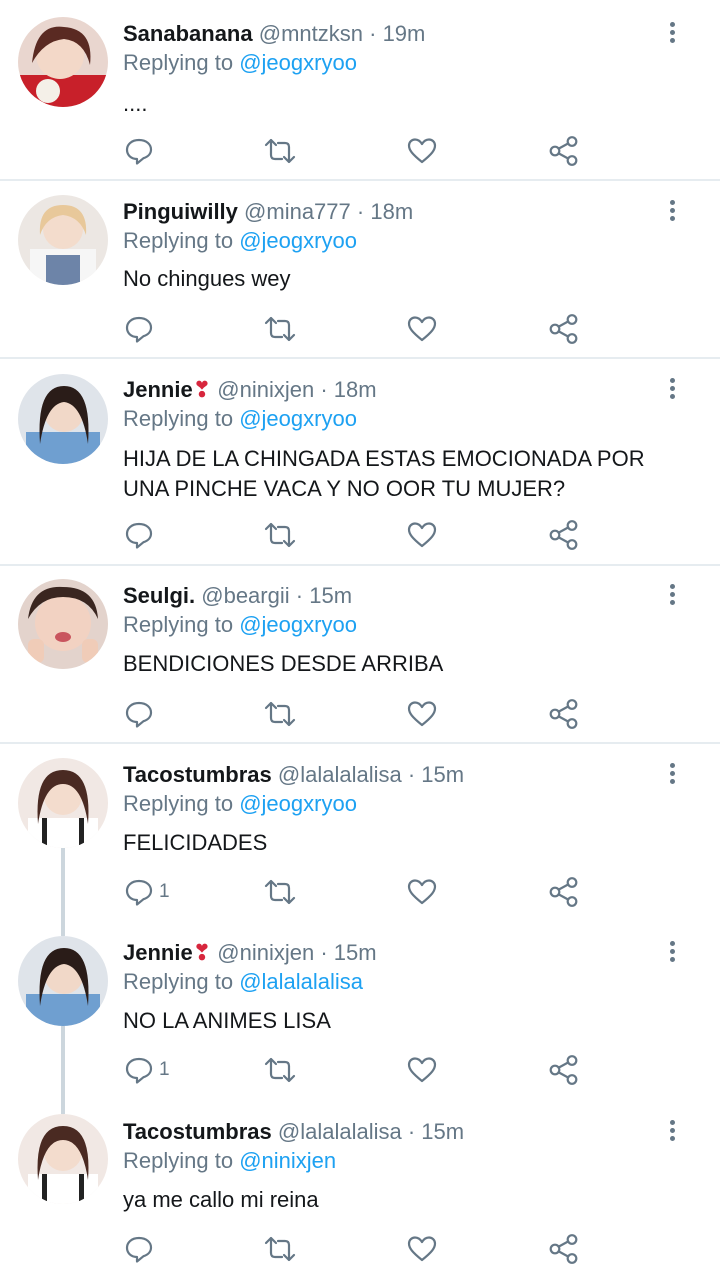 This screenshot has width=720, height=1274. Describe the element at coordinates (159, 595) in the screenshot. I see `display-name: Seulgi.` at that location.